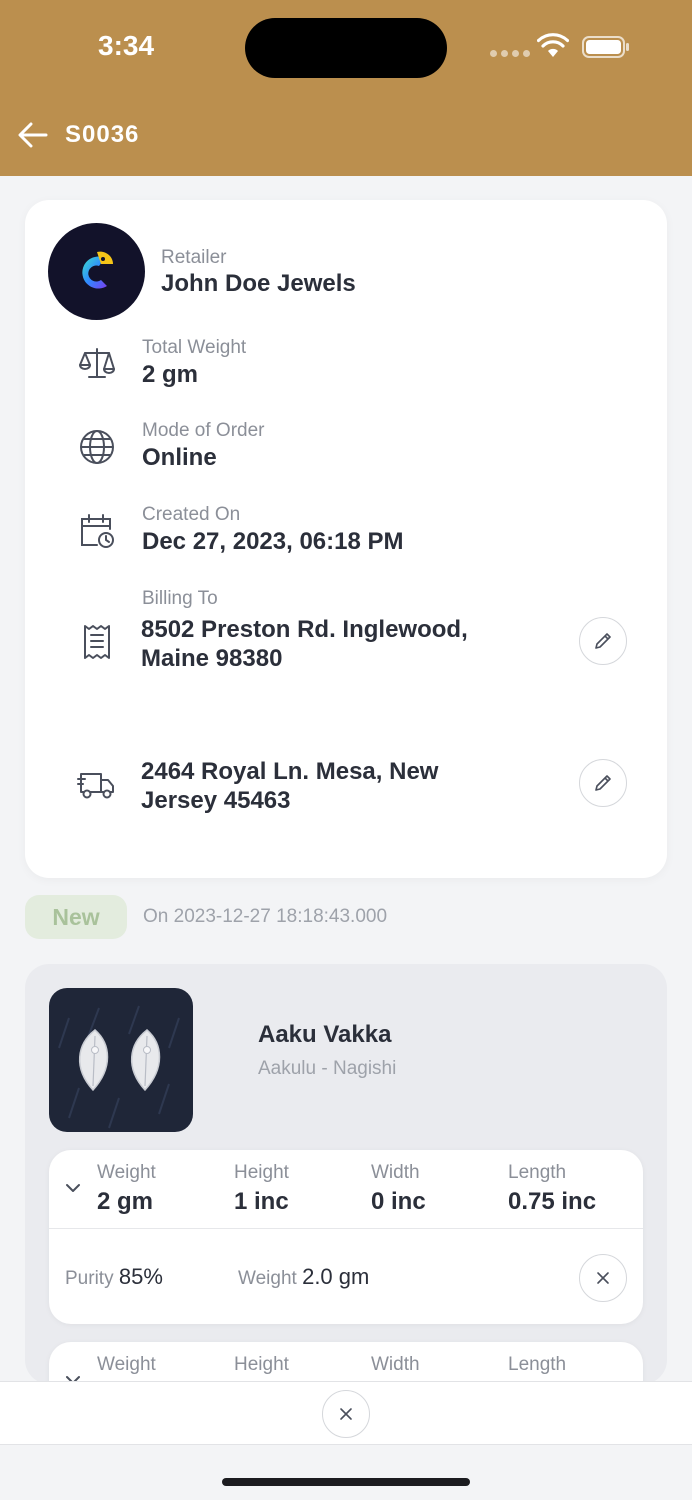 The width and height of the screenshot is (692, 1500). What do you see at coordinates (304, 629) in the screenshot?
I see `billing-address-line1: 8502 Preston Rd. Inglewood,` at bounding box center [304, 629].